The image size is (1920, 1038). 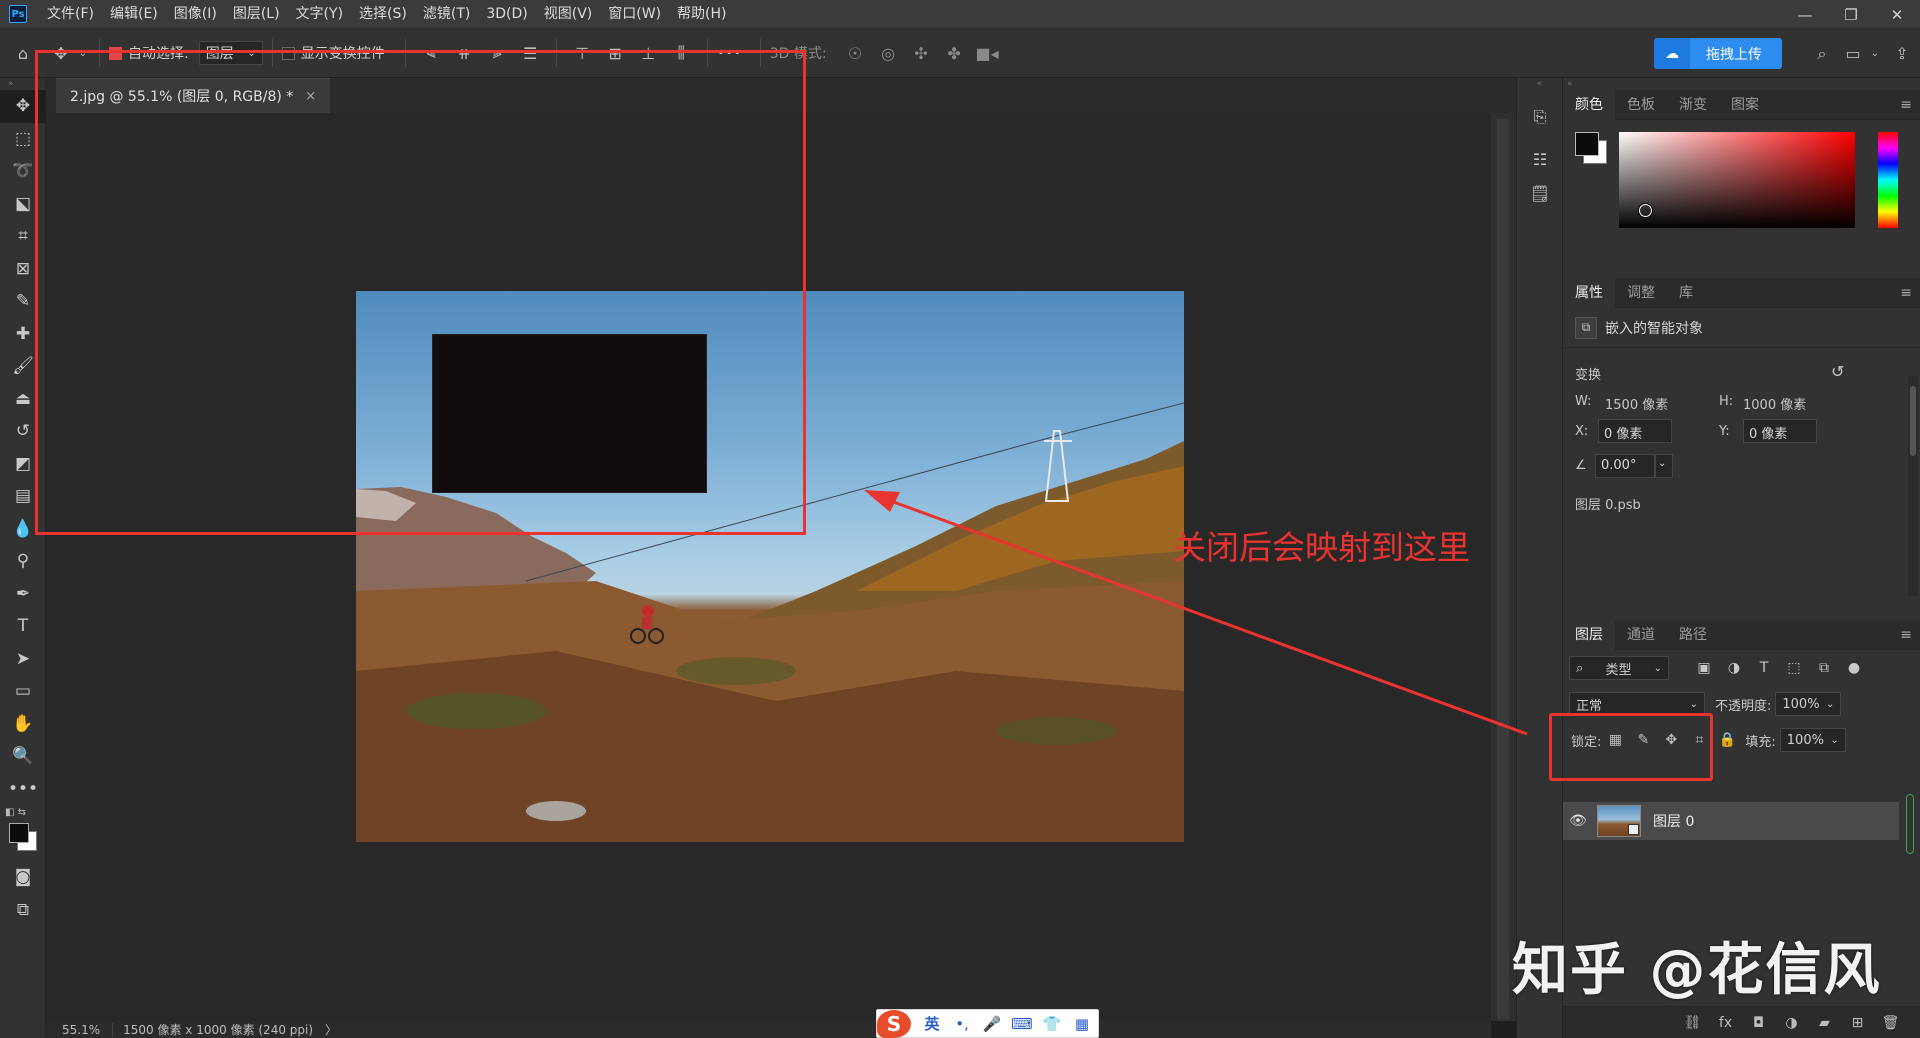 I want to click on properties-scrollbar, so click(x=1913, y=486).